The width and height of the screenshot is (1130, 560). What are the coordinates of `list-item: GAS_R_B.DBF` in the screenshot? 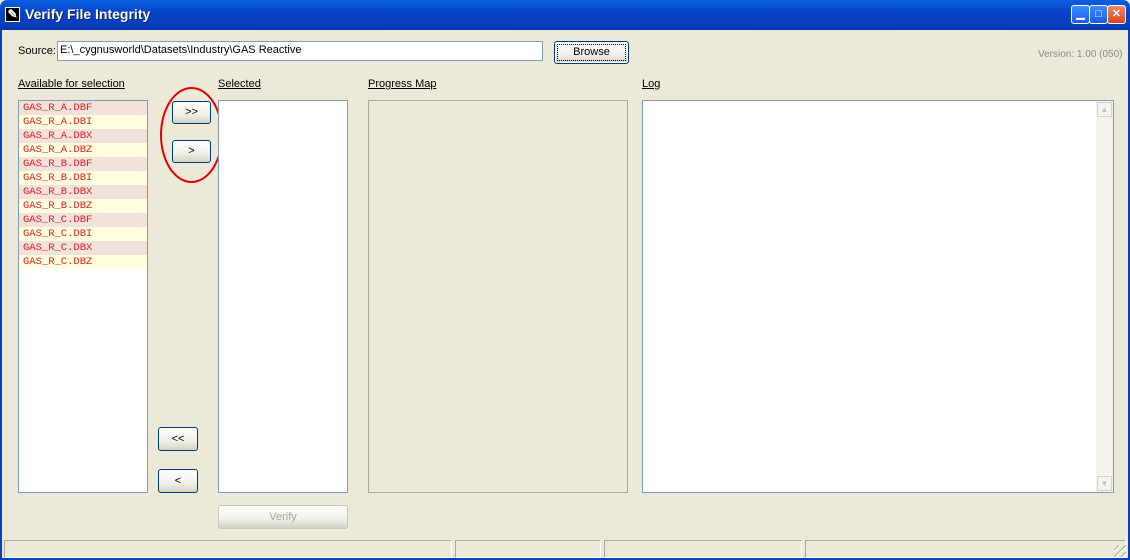 It's located at (83, 164).